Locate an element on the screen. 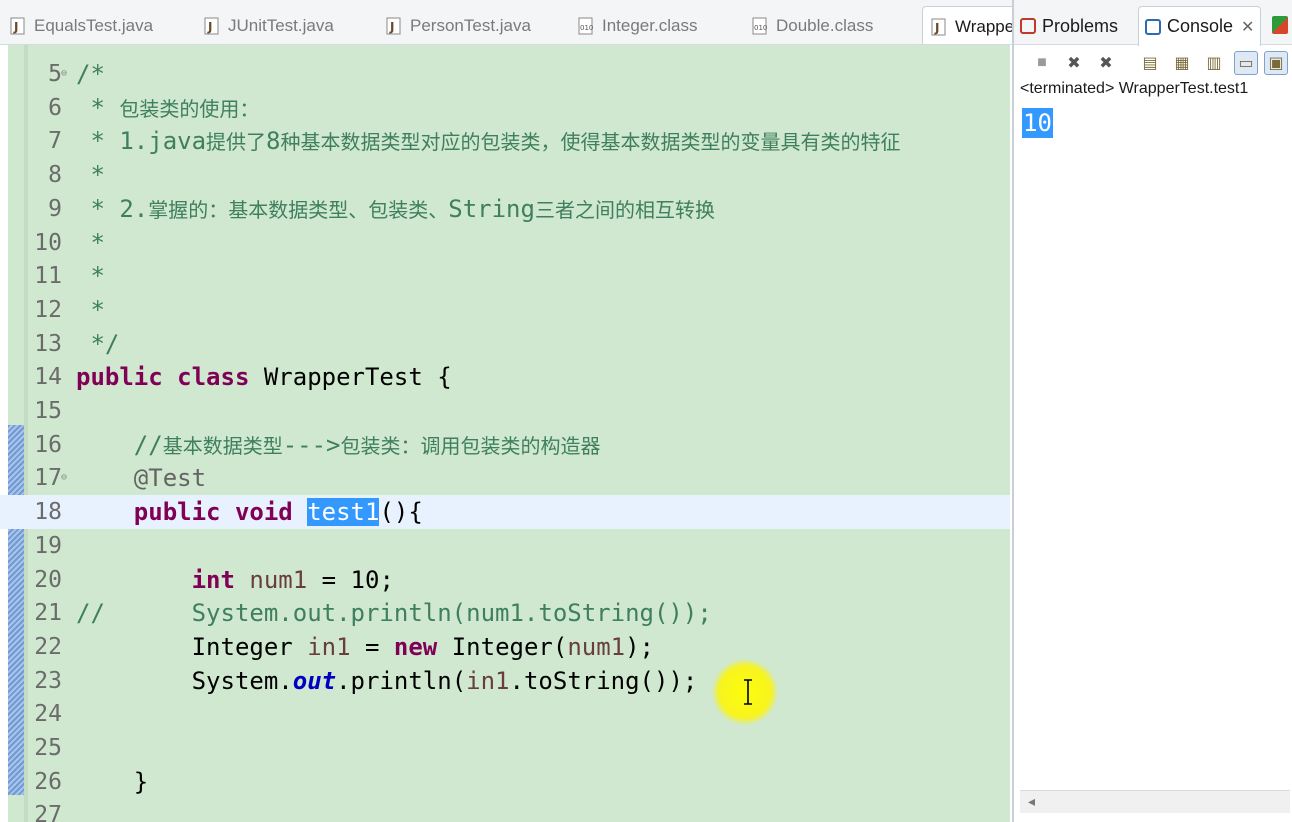 The image size is (1292, 822). code-line: 16 //基本数据类型--->包装类：调用包装类的构造器 is located at coordinates (505, 445).